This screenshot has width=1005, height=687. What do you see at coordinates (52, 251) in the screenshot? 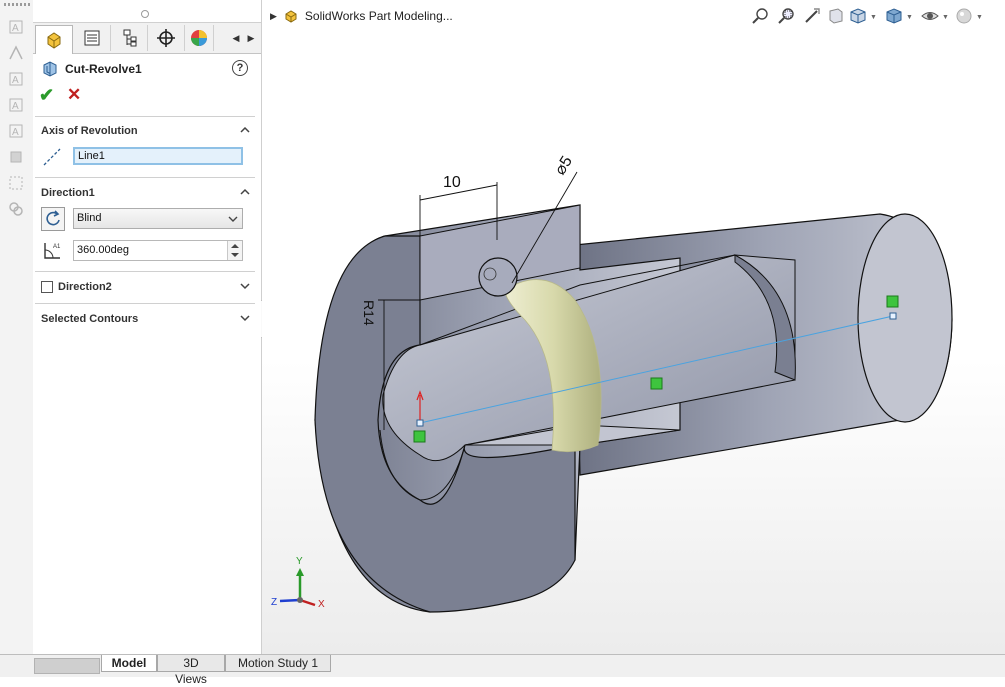
I see `angle-icon: A1` at bounding box center [52, 251].